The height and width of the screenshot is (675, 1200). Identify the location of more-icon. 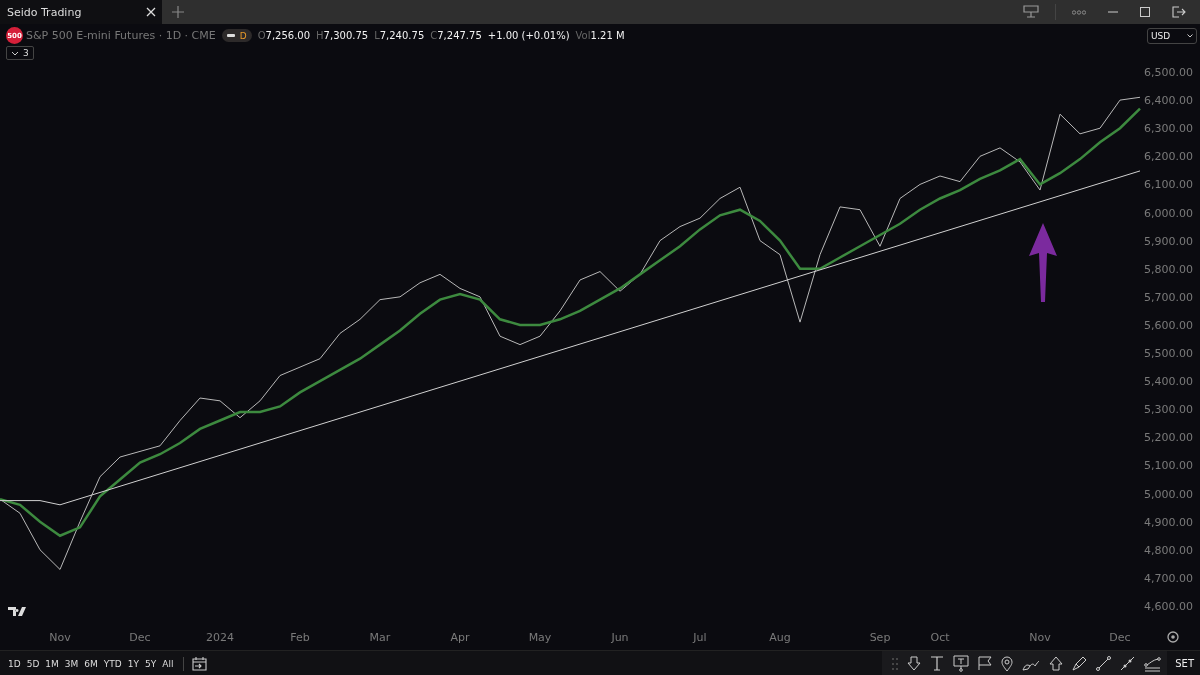
(1079, 12).